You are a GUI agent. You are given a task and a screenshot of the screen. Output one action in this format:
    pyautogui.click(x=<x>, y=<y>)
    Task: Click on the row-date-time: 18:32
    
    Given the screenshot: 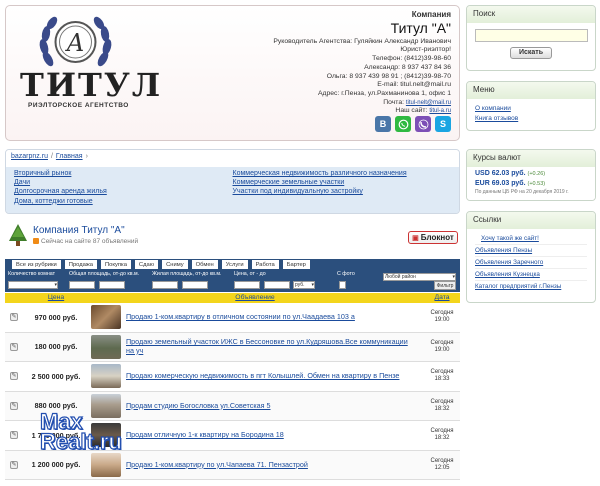 What is the action you would take?
    pyautogui.click(x=442, y=408)
    